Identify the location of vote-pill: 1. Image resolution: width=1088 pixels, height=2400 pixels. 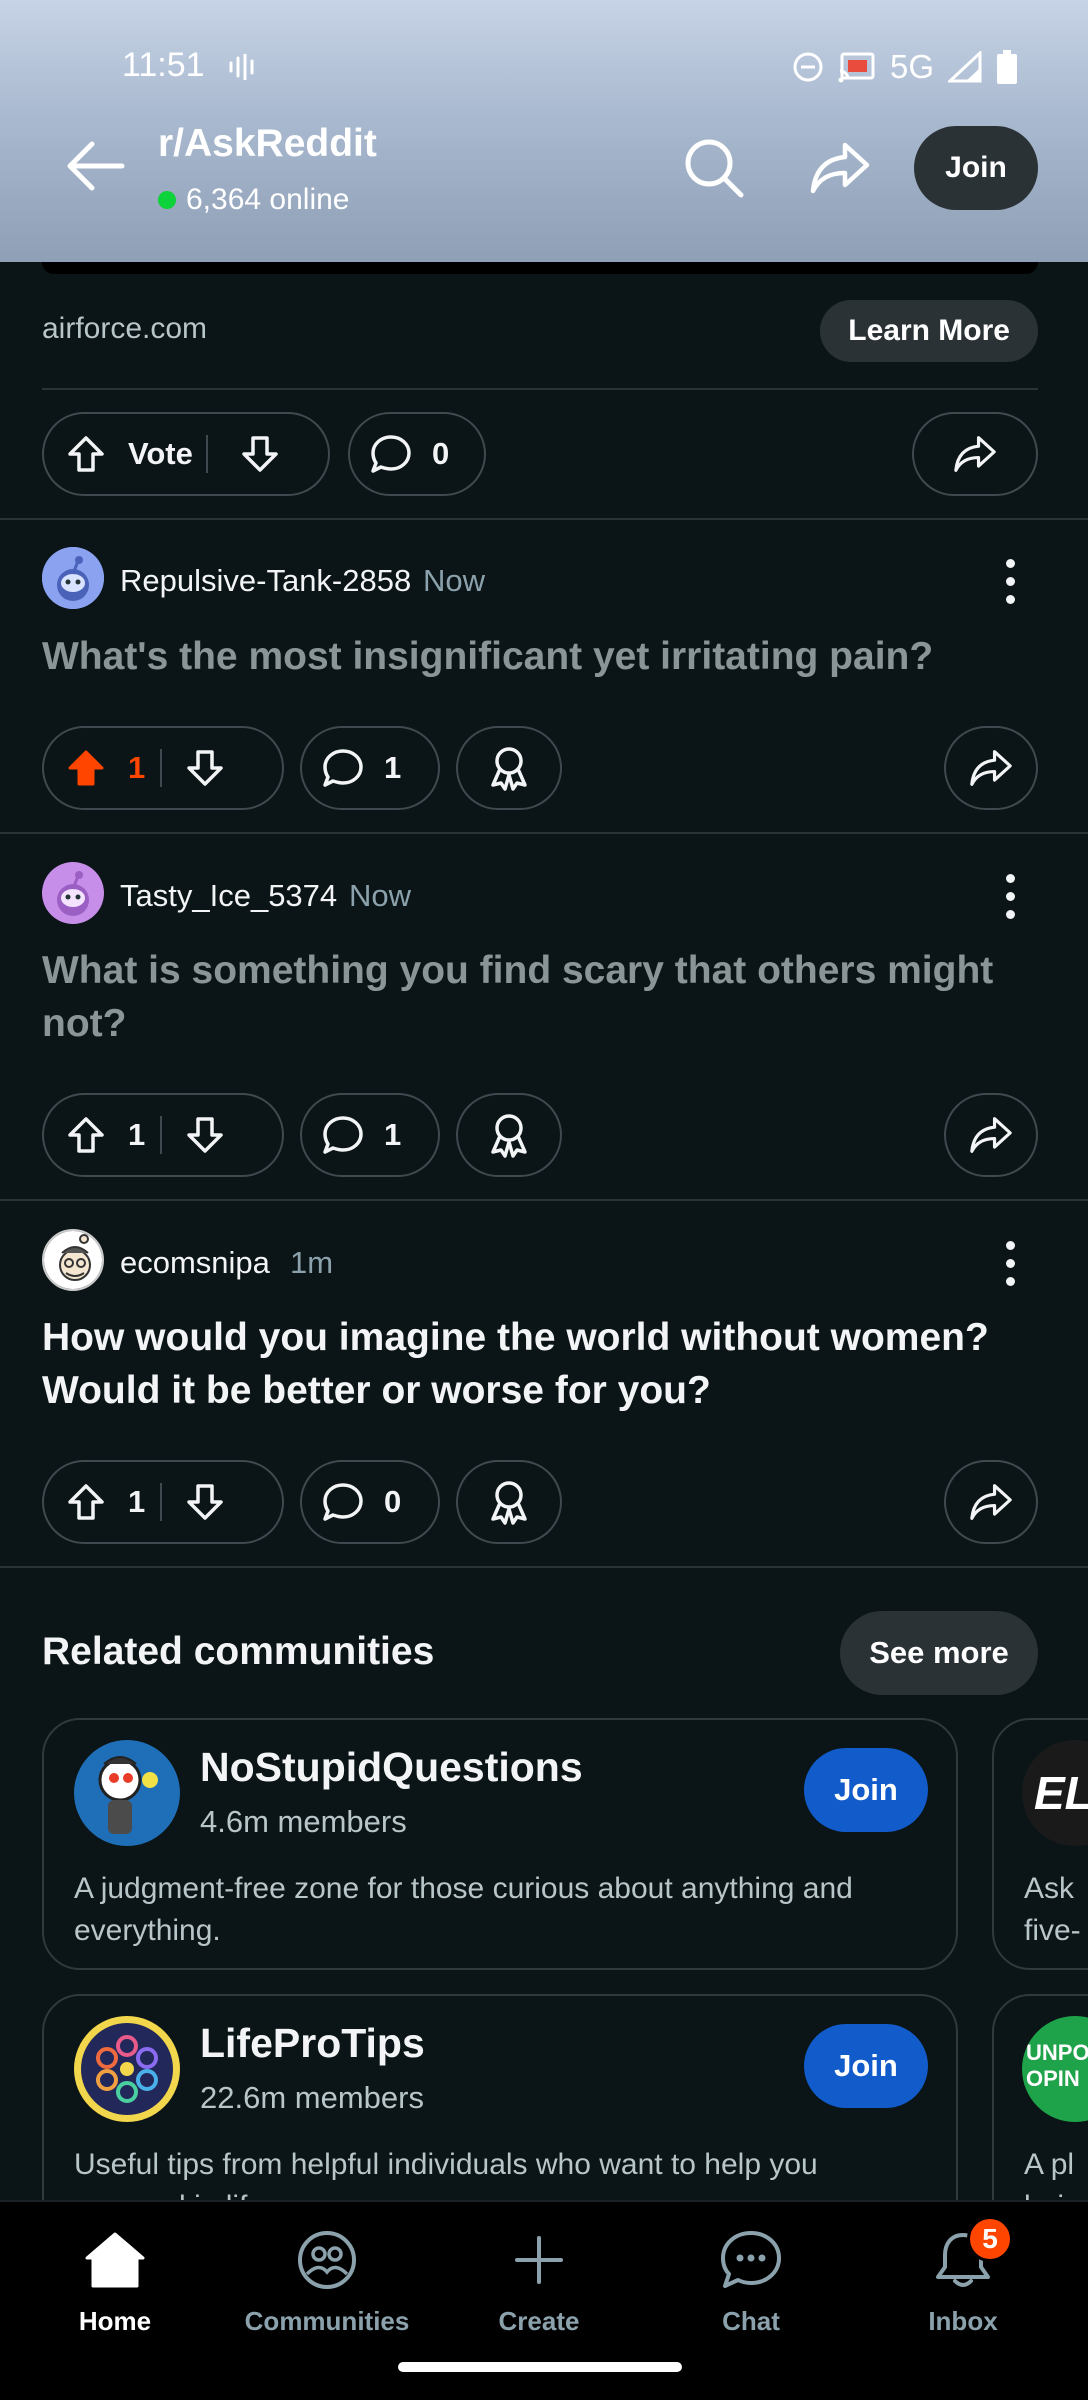
(163, 768).